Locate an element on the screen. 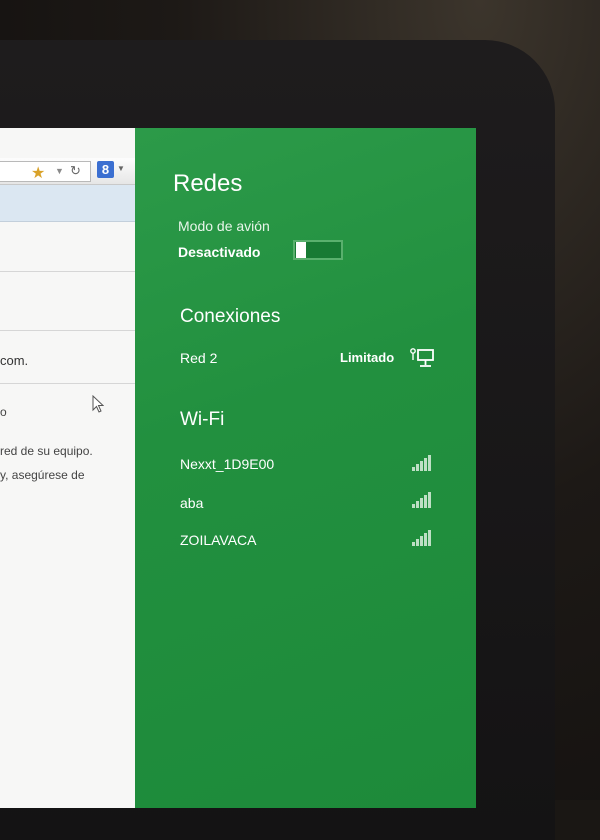  wifi-network-item: Nexxt_1D9E00 is located at coordinates (227, 464).